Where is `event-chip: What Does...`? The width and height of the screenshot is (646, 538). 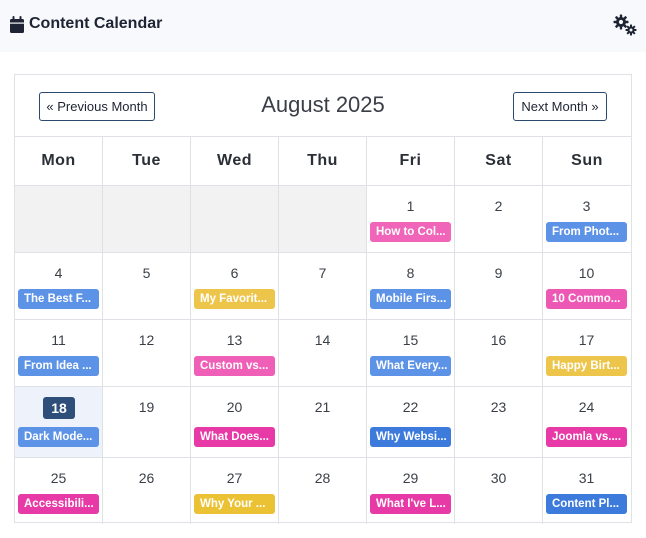 event-chip: What Does... is located at coordinates (234, 437).